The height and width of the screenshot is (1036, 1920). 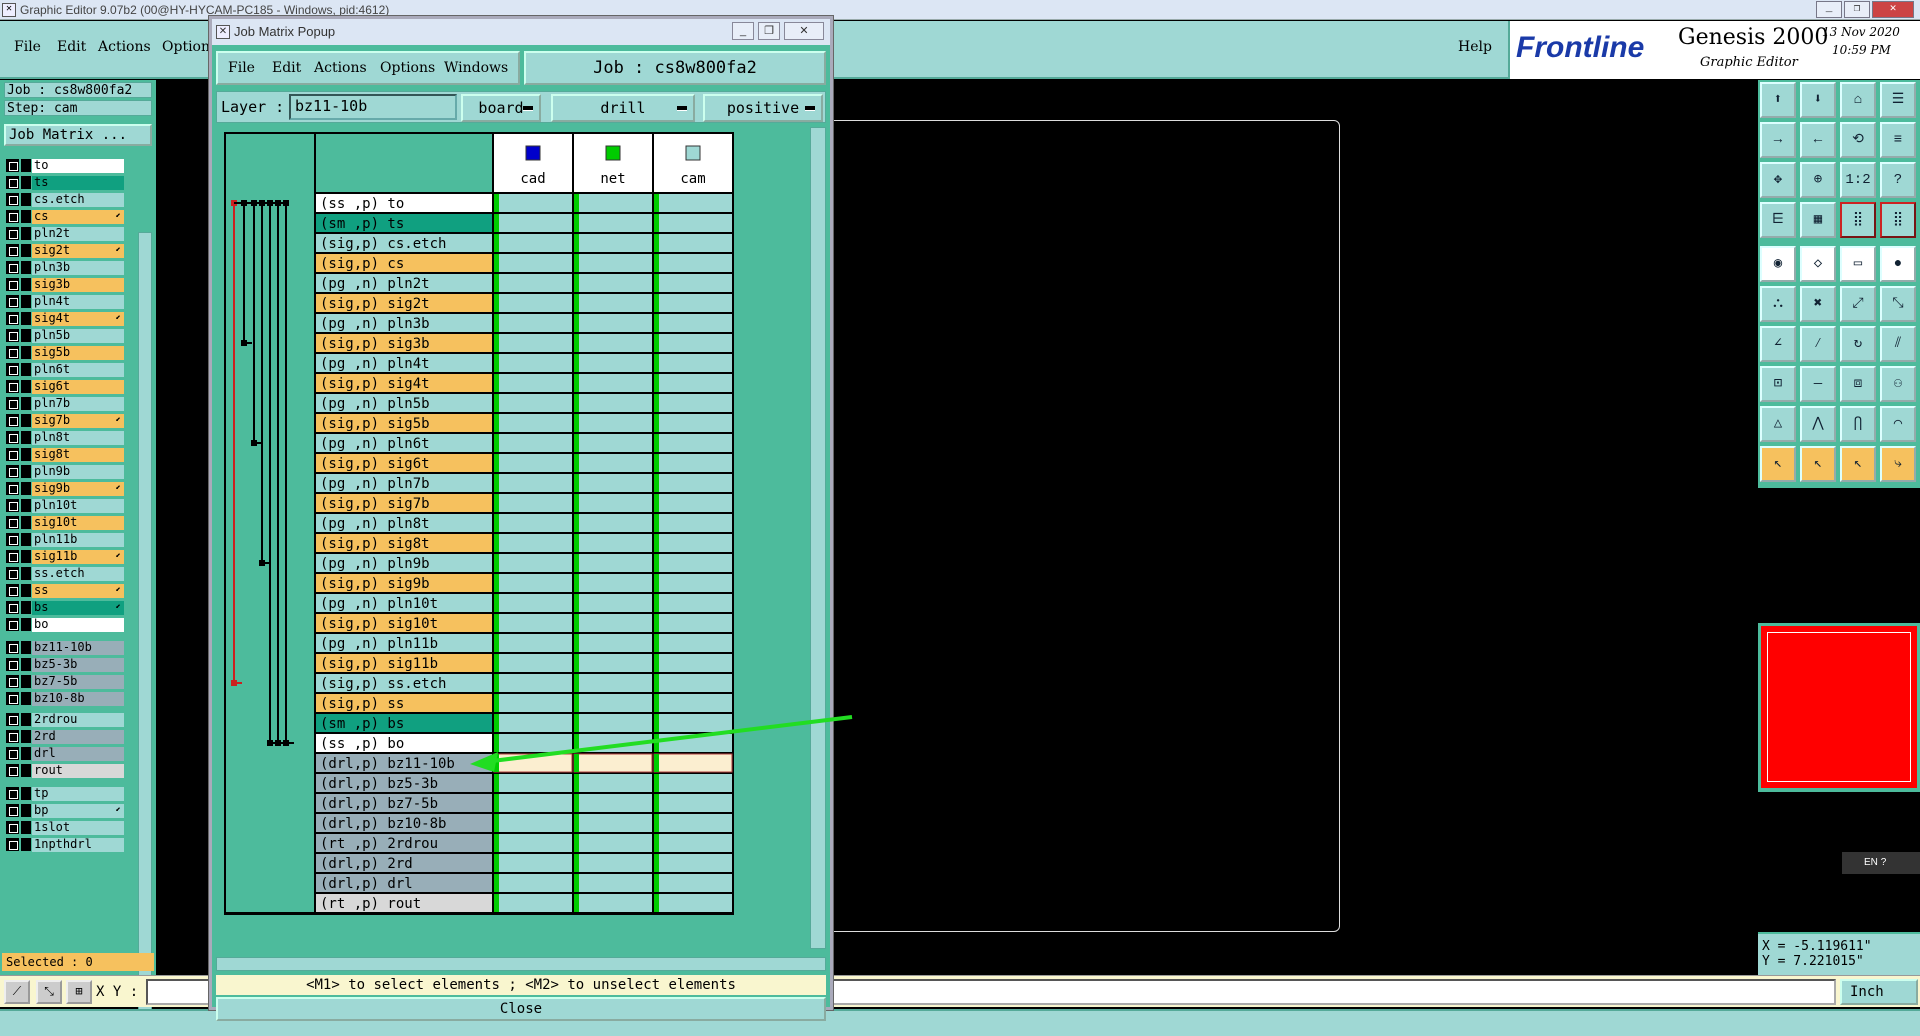 What do you see at coordinates (1778, 140) in the screenshot?
I see `move-in-icon: →` at bounding box center [1778, 140].